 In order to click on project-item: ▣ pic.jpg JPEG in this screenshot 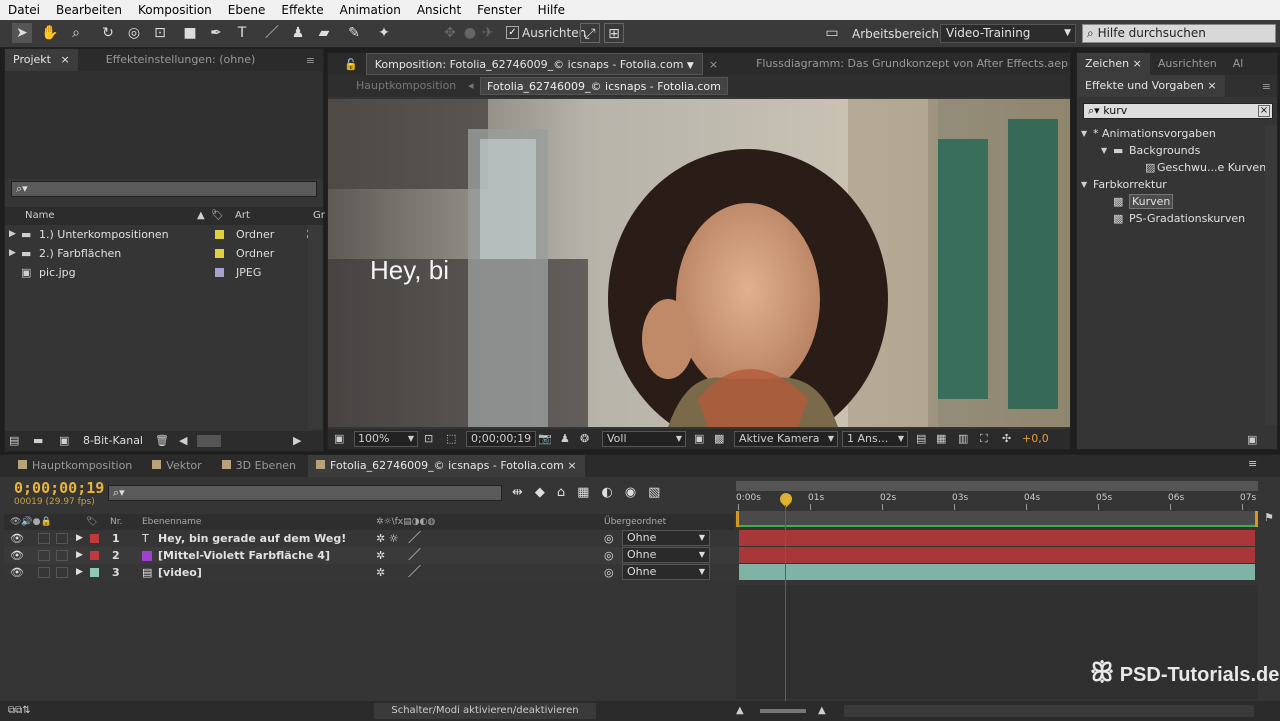, I will do `click(164, 272)`.